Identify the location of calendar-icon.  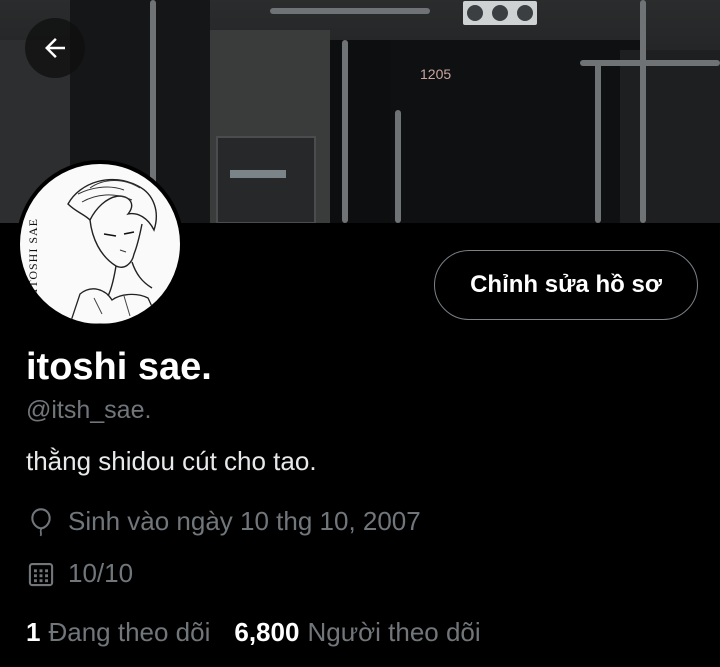
(41, 574).